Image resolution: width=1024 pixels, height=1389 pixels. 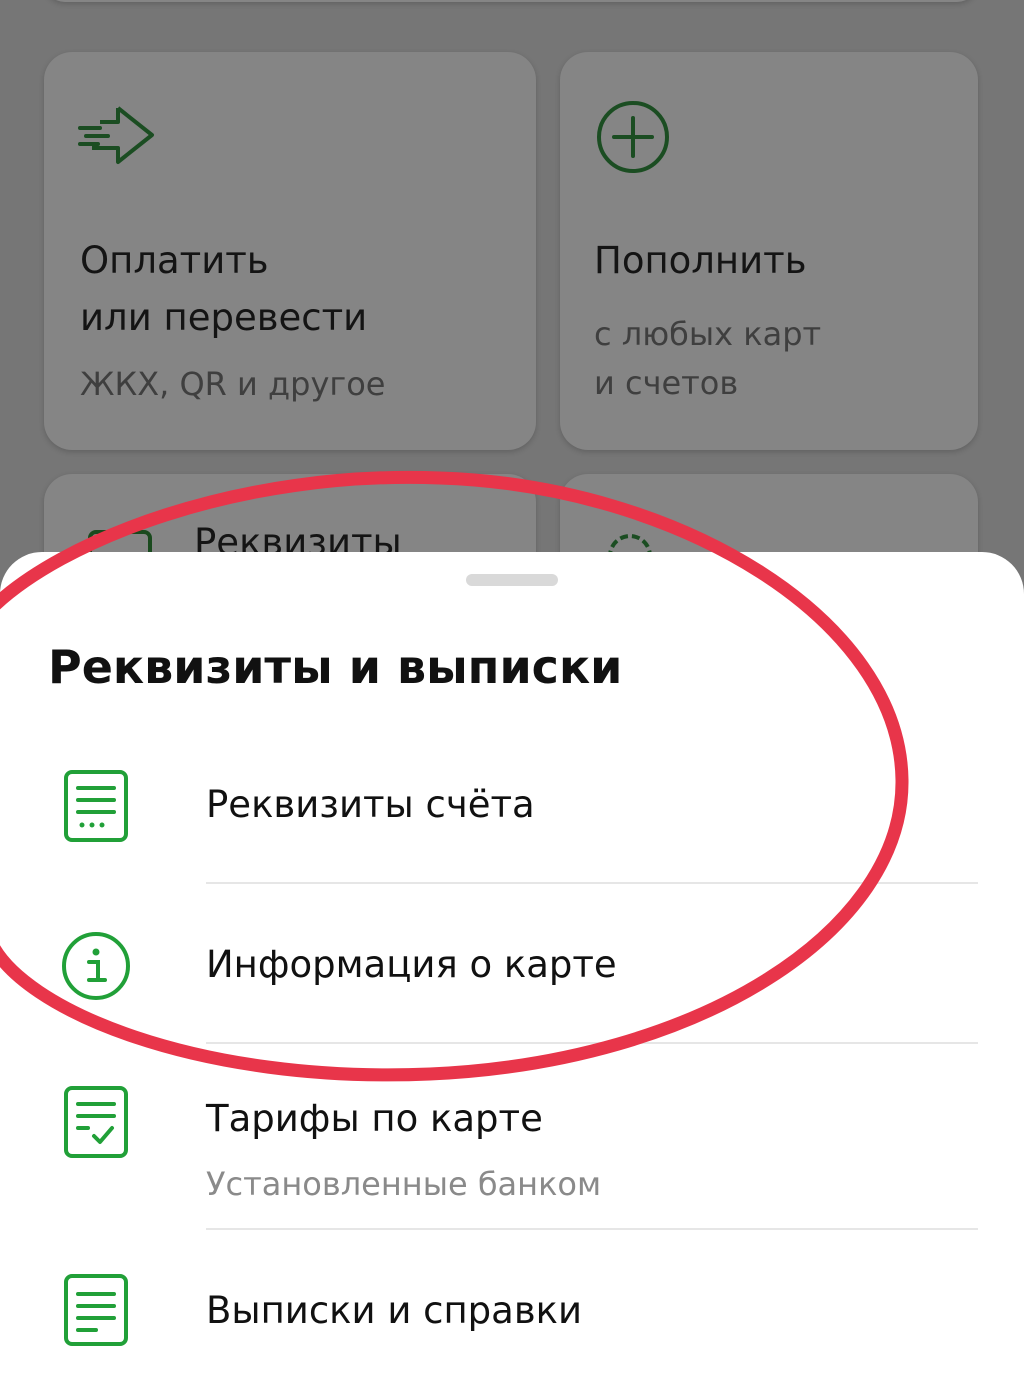 I want to click on menu-item-label: Реквизиты счёта, so click(x=370, y=804).